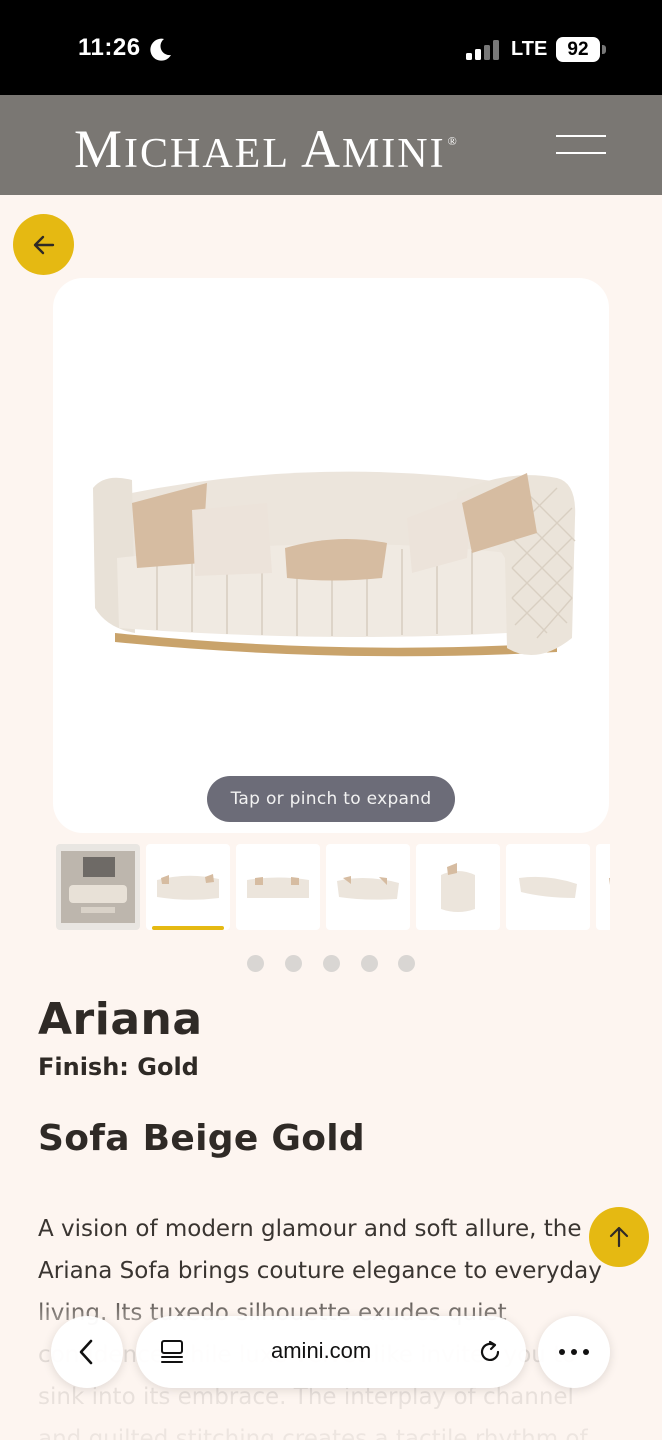 Image resolution: width=662 pixels, height=1440 pixels. What do you see at coordinates (581, 145) in the screenshot?
I see `hamburger-icon` at bounding box center [581, 145].